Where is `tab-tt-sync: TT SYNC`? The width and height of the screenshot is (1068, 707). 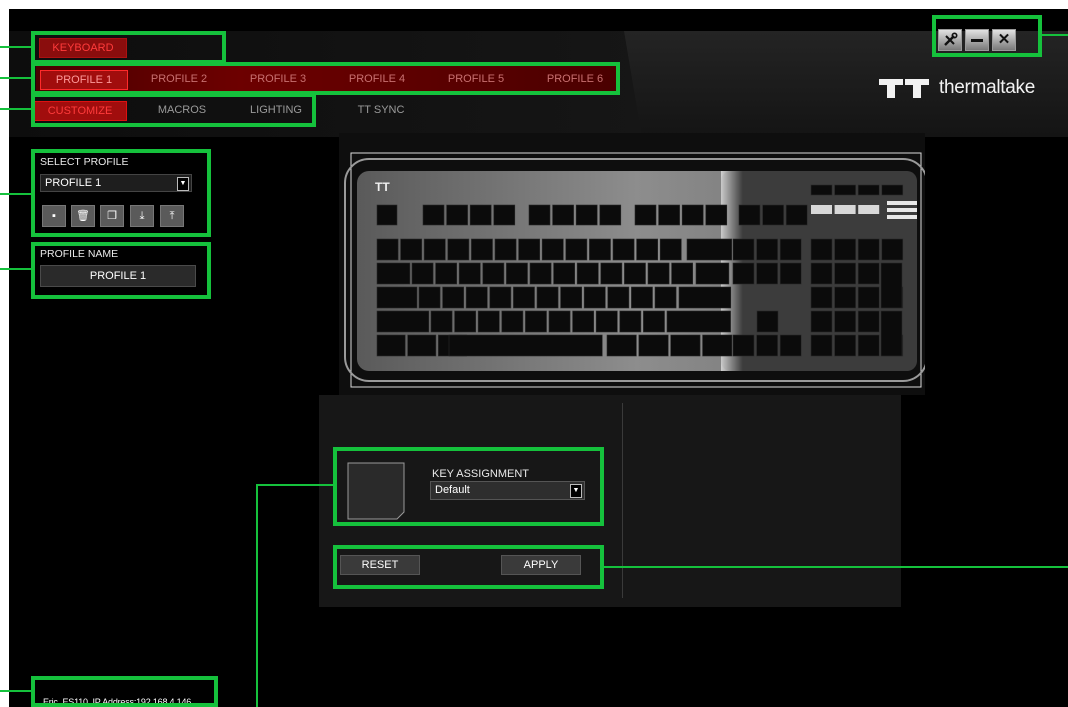
tab-tt-sync: TT SYNC is located at coordinates (381, 110).